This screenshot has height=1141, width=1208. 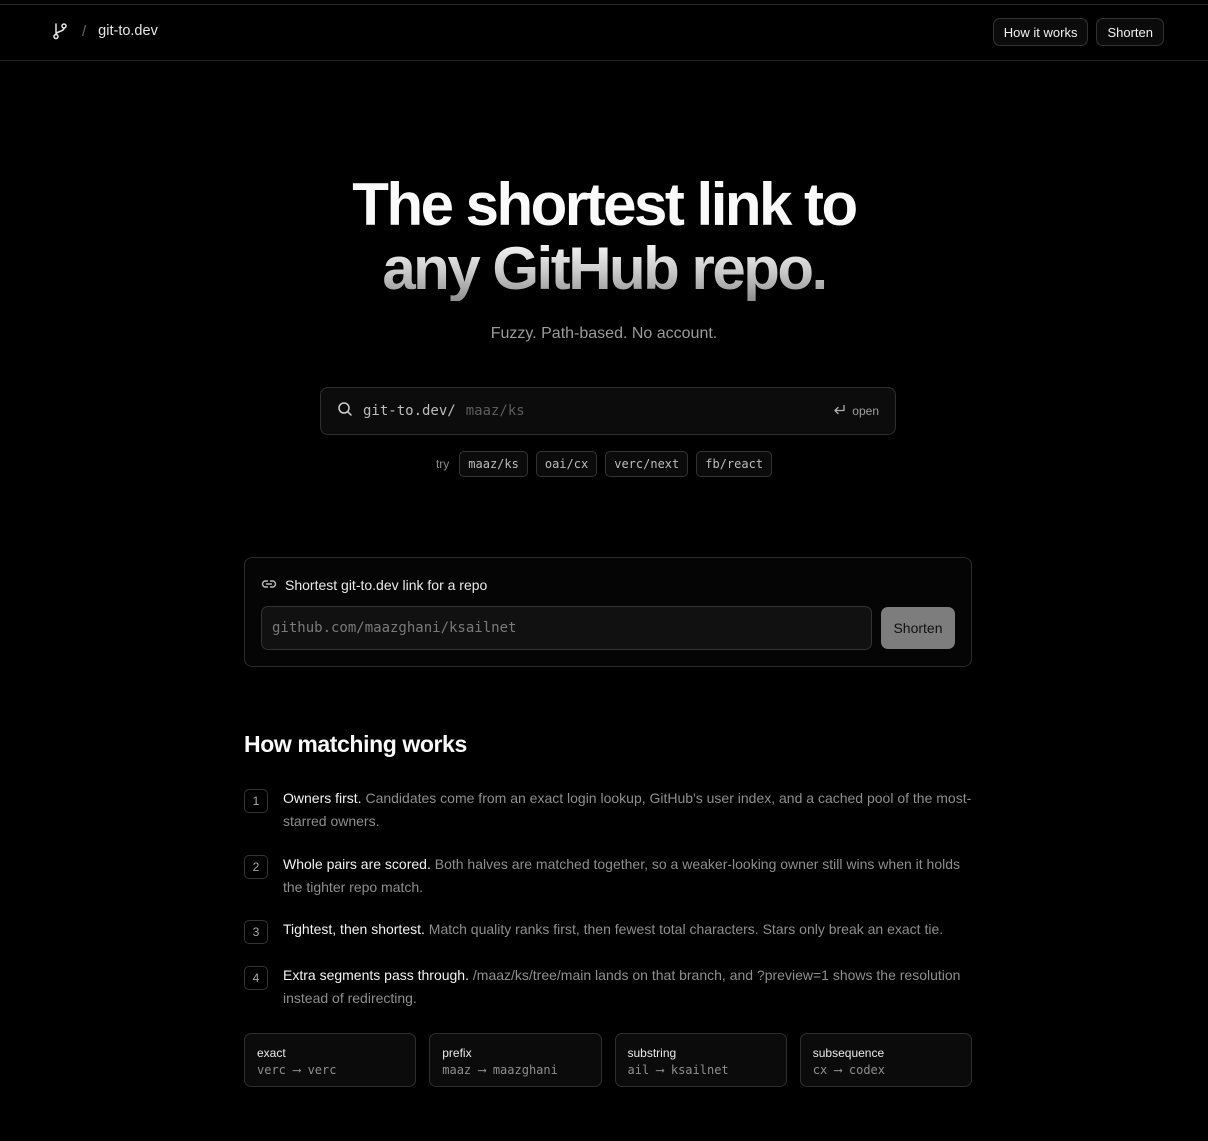 I want to click on git-branch-icon, so click(x=60, y=31).